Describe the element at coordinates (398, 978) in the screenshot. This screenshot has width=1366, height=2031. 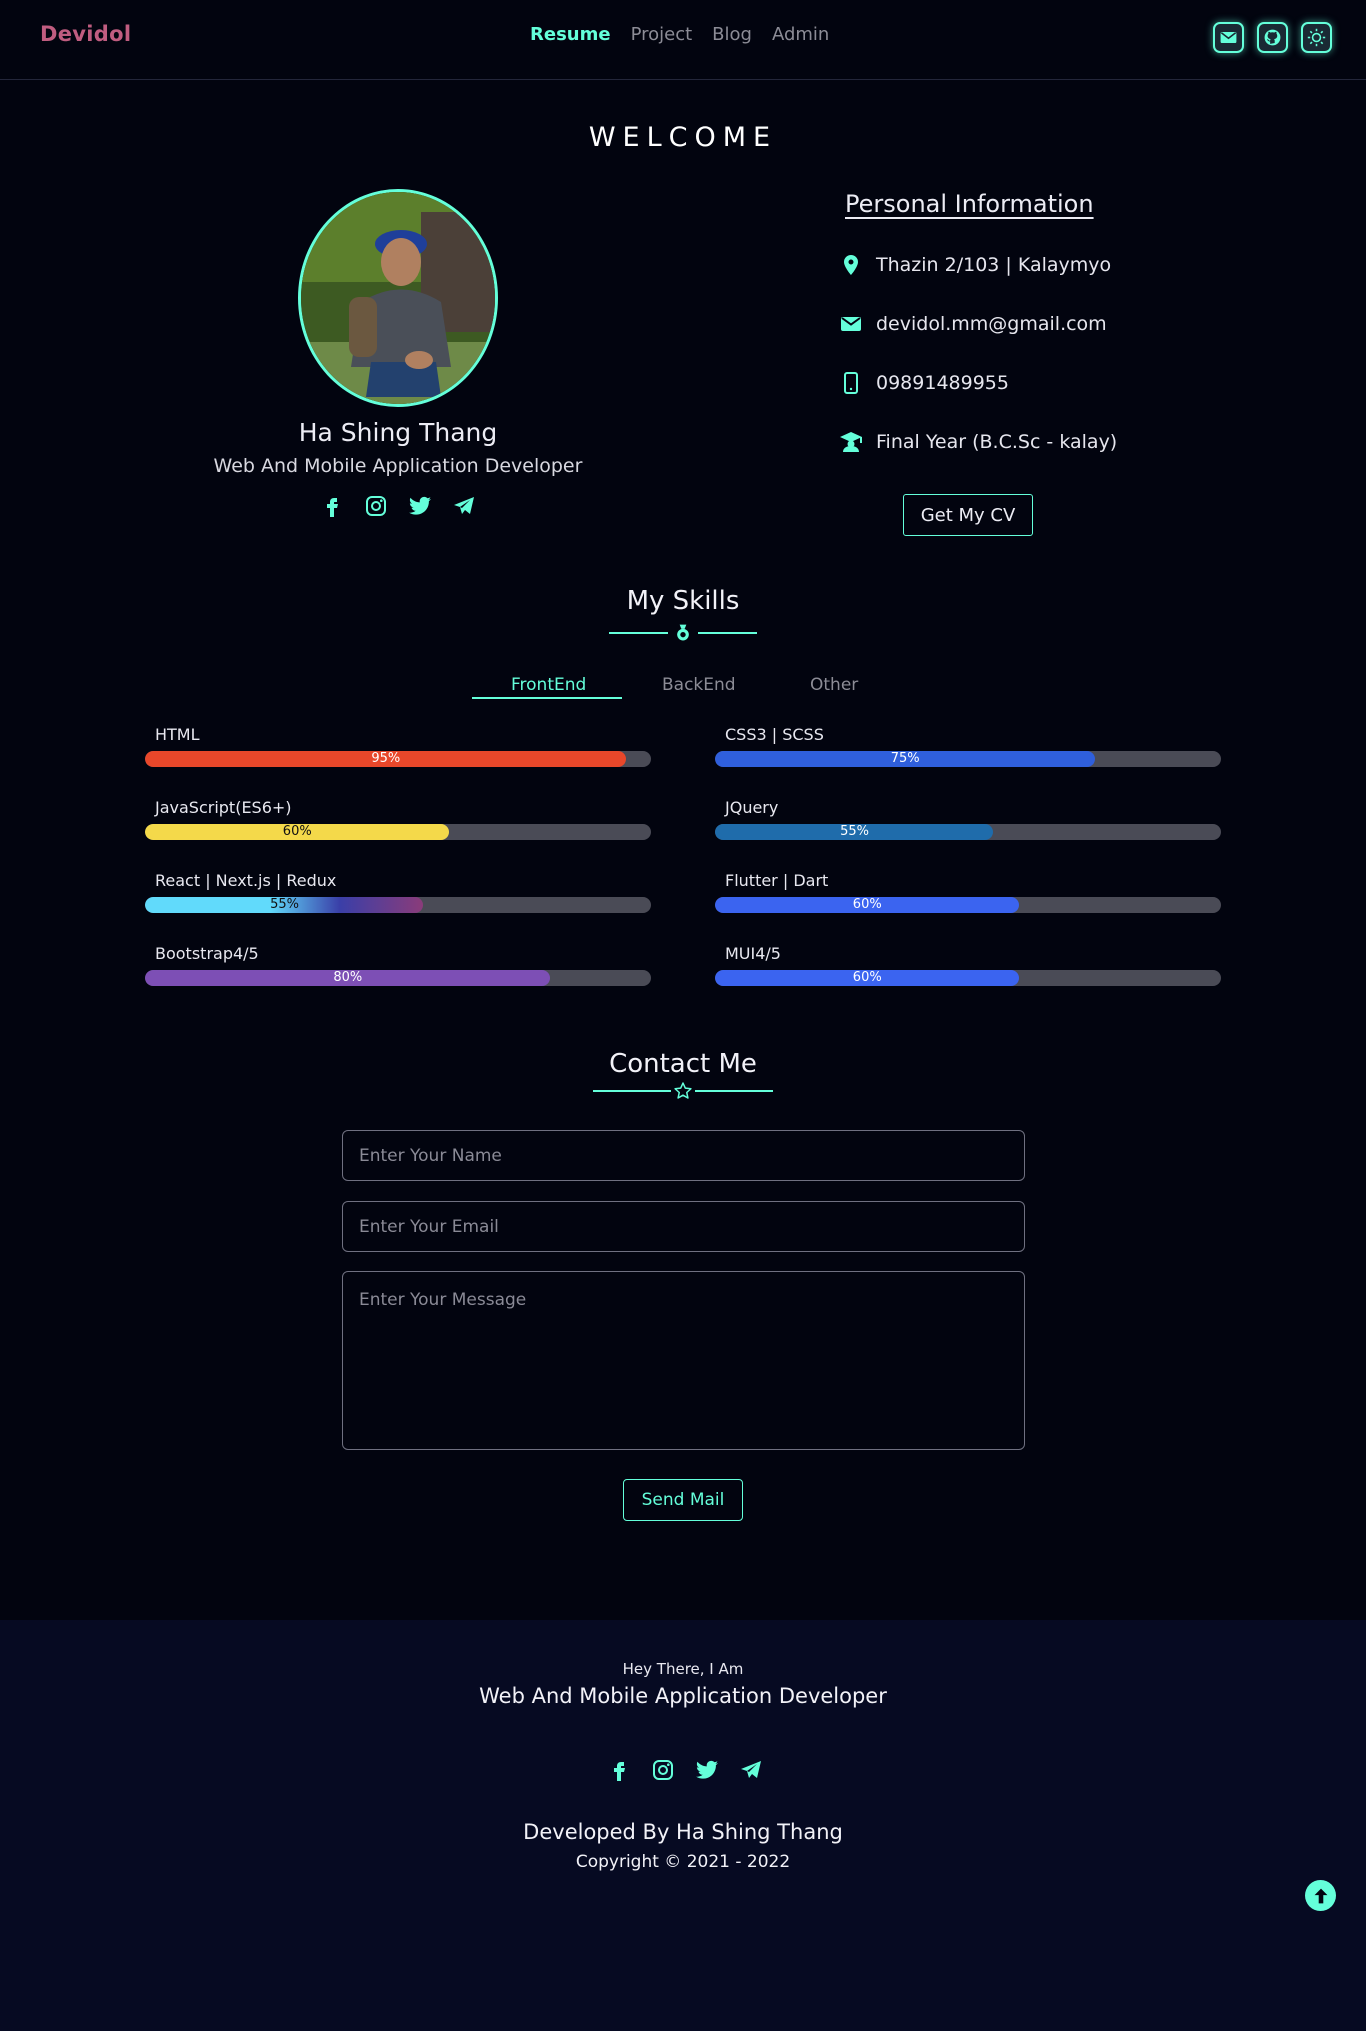
I see `skill-bar-bootstrap: 80%` at that location.